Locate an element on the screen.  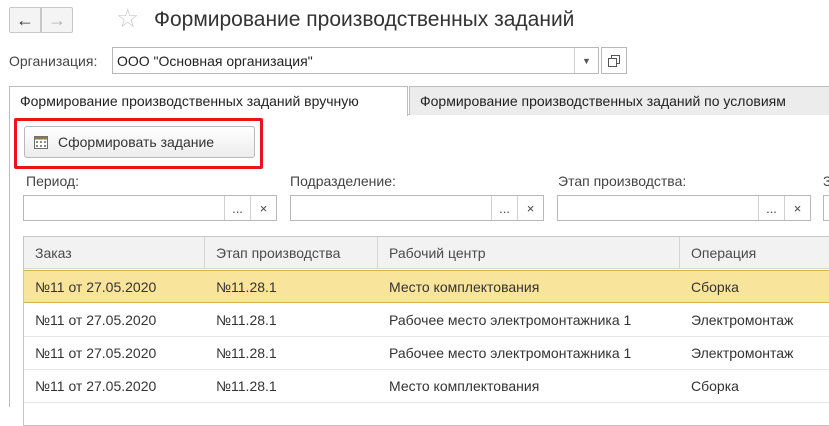
open-organization-button is located at coordinates (614, 60).